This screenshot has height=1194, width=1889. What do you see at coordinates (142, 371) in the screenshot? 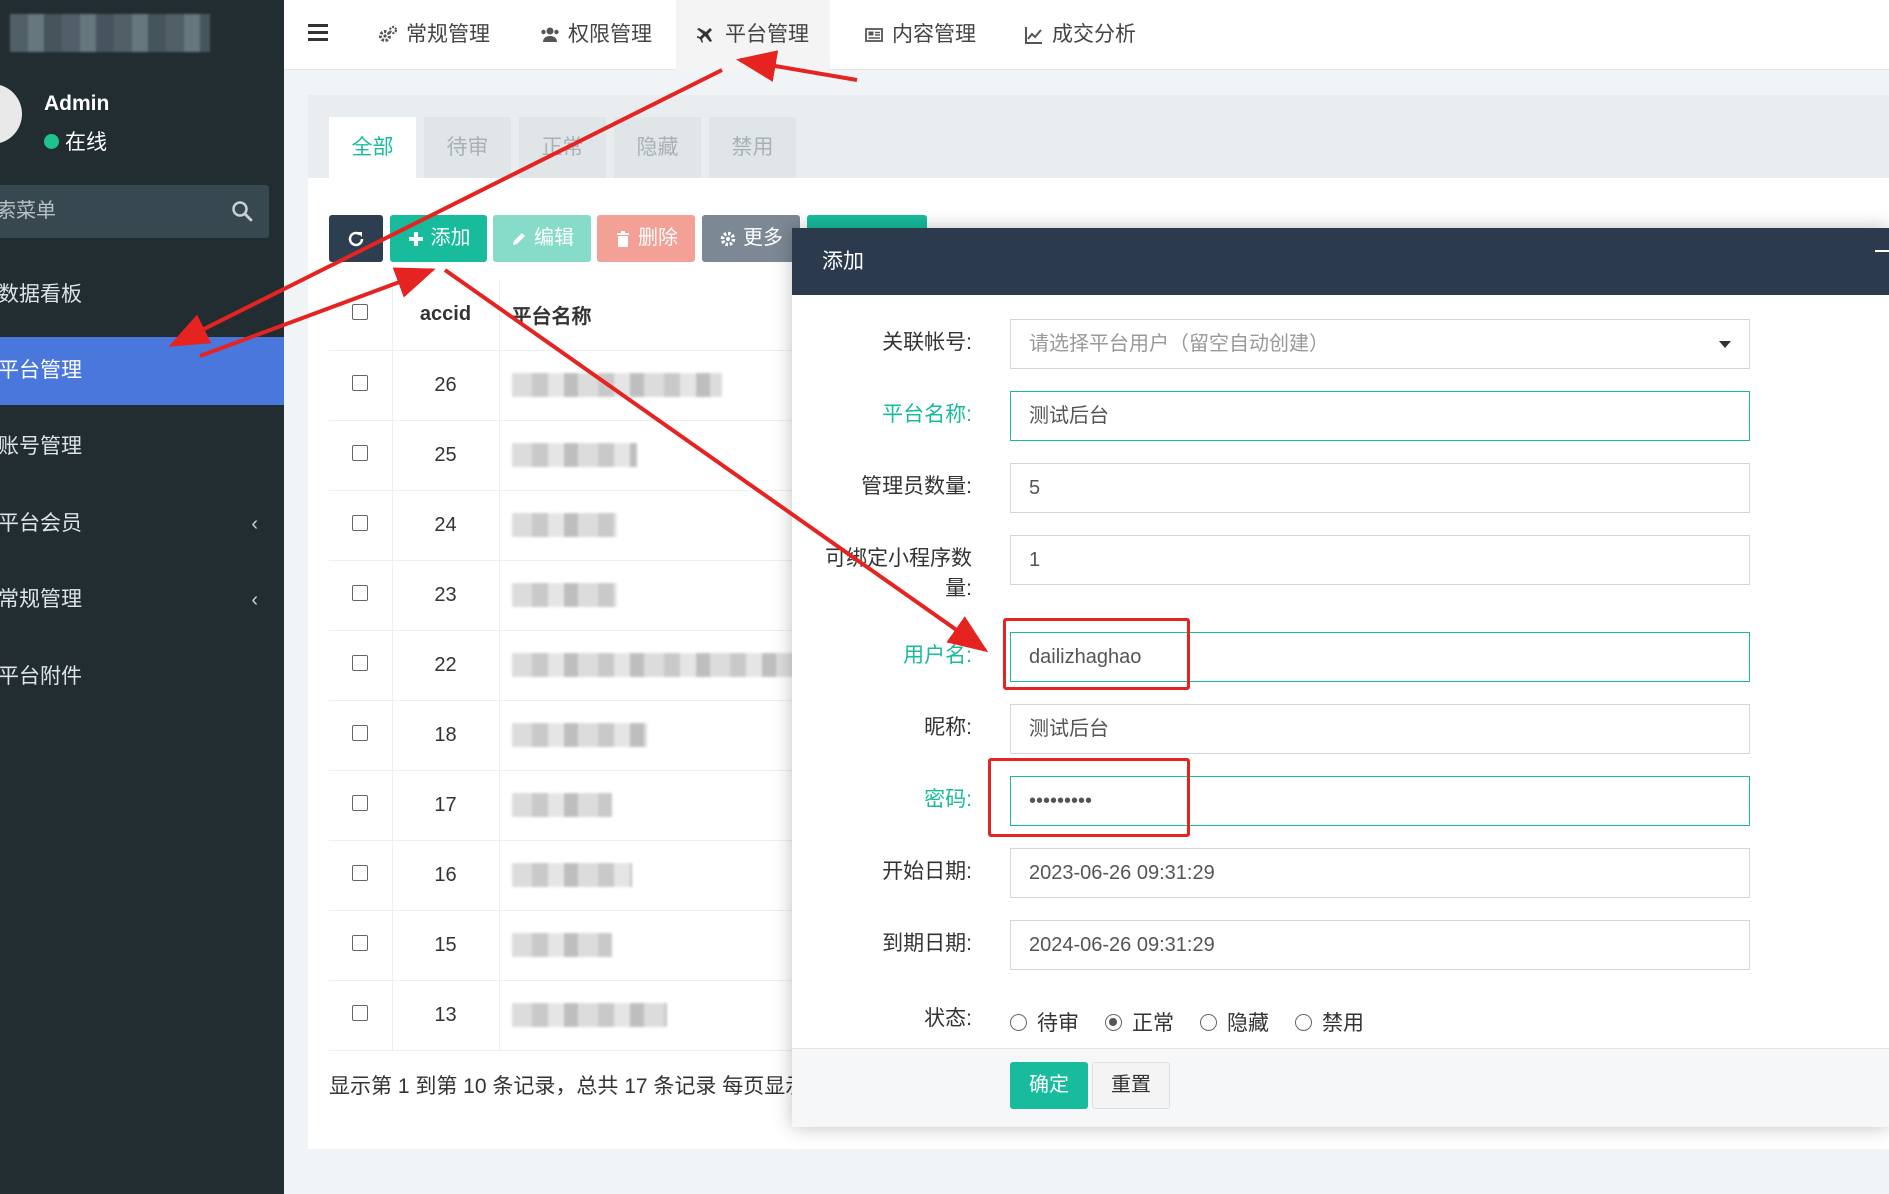
I see `sidebar-item-platform: 平台管理` at bounding box center [142, 371].